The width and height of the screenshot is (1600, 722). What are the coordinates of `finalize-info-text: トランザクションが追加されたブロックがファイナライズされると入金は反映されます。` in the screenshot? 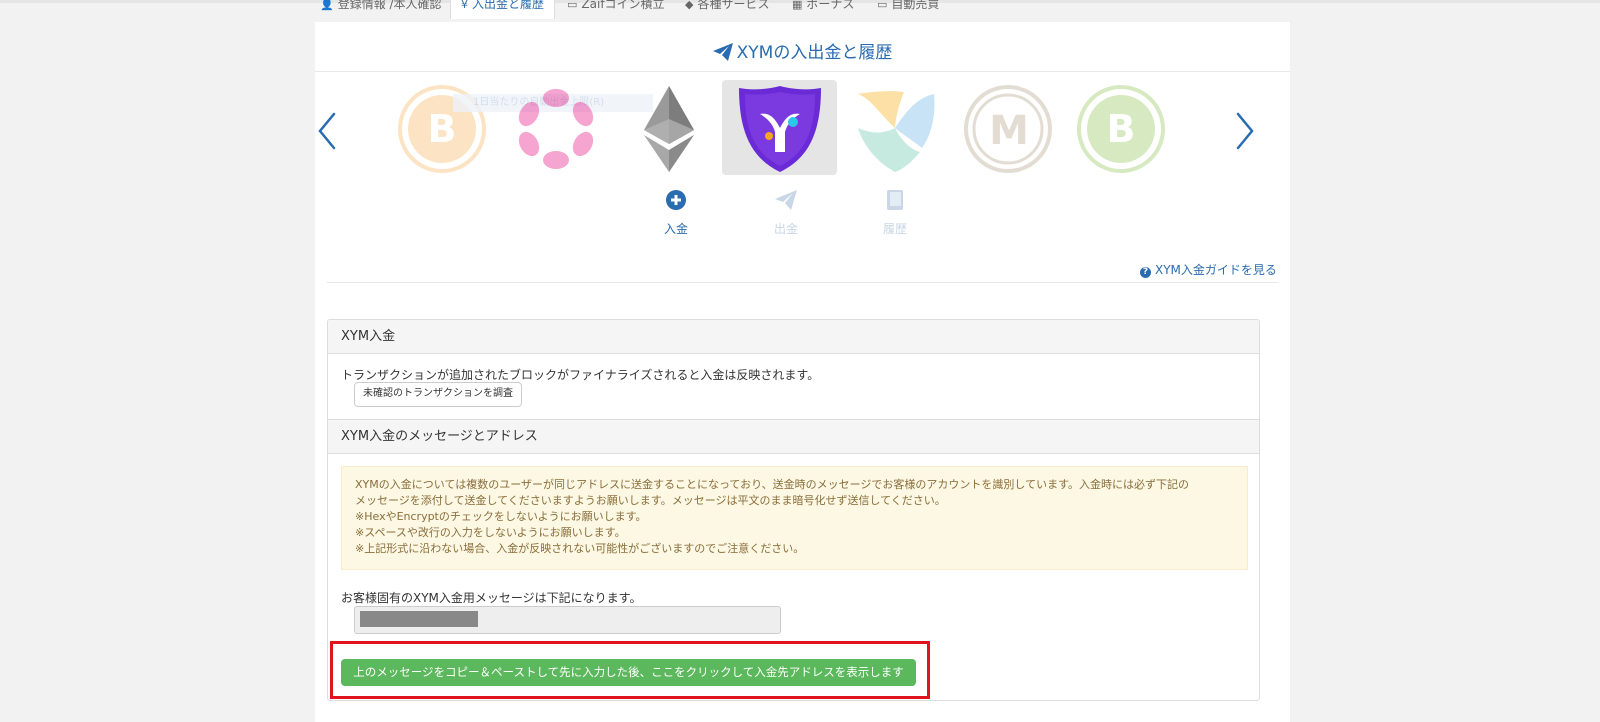 It's located at (580, 375).